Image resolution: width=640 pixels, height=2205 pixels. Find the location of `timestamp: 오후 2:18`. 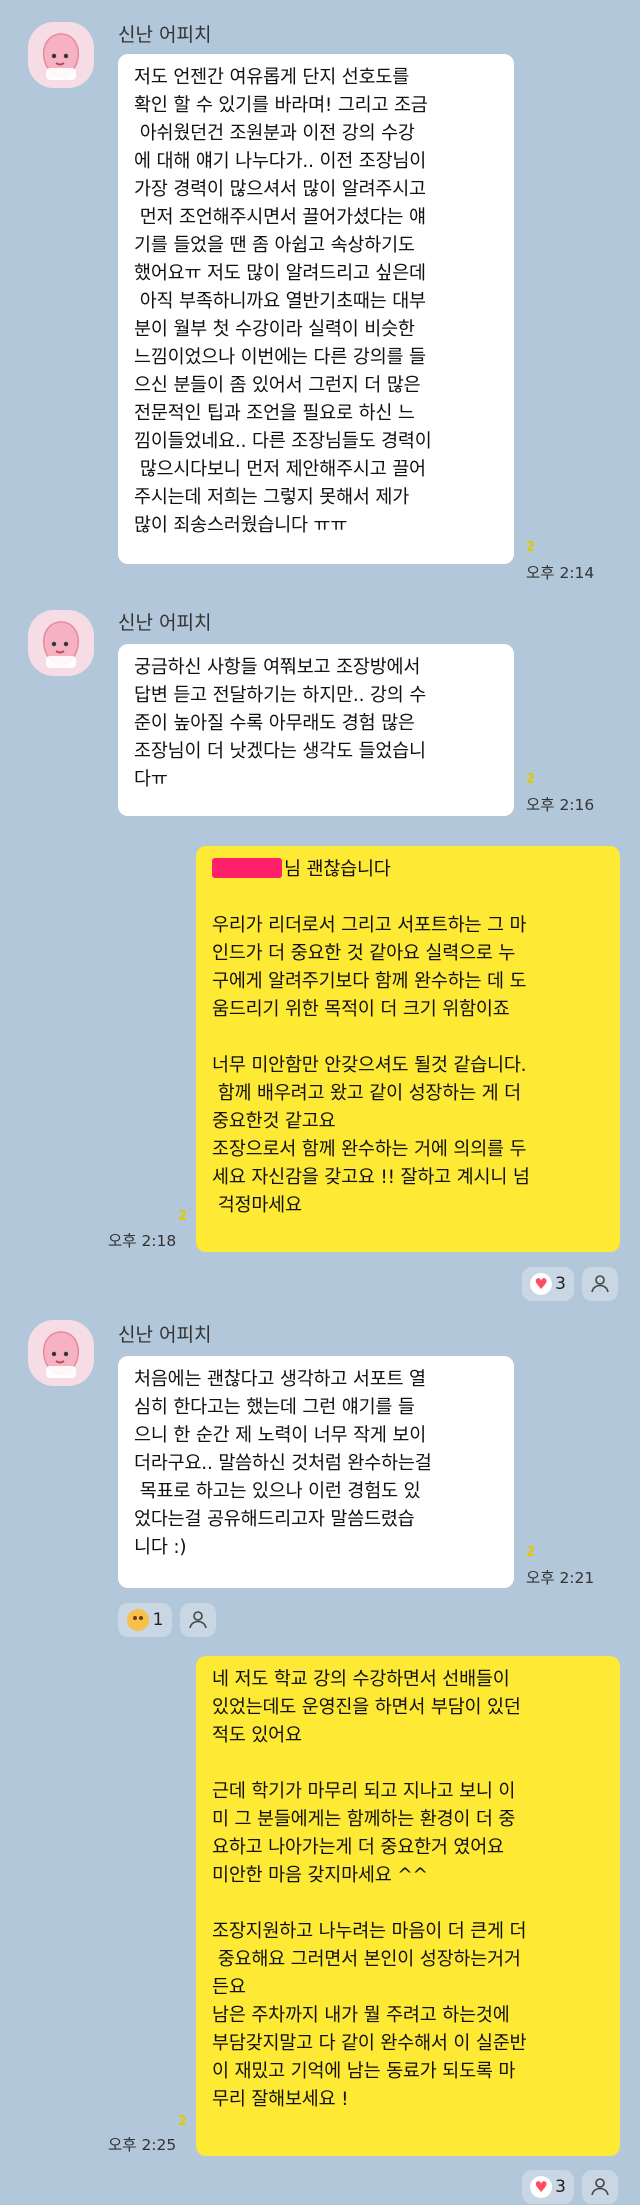

timestamp: 오후 2:18 is located at coordinates (142, 1241).